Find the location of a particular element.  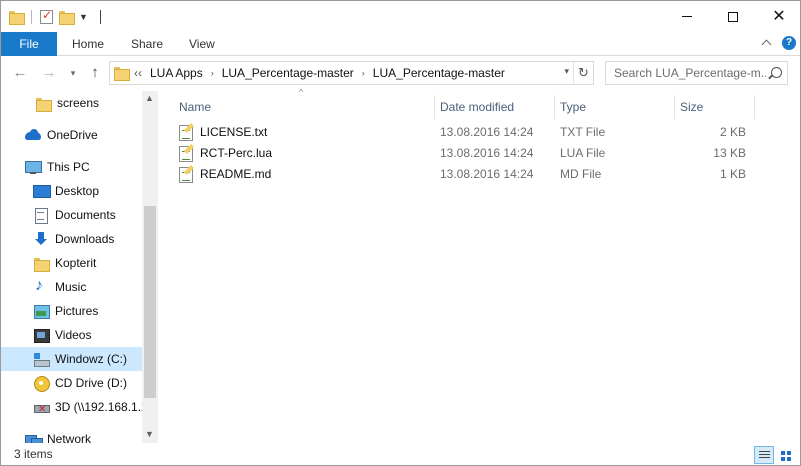

help-icon: ? is located at coordinates (789, 43).